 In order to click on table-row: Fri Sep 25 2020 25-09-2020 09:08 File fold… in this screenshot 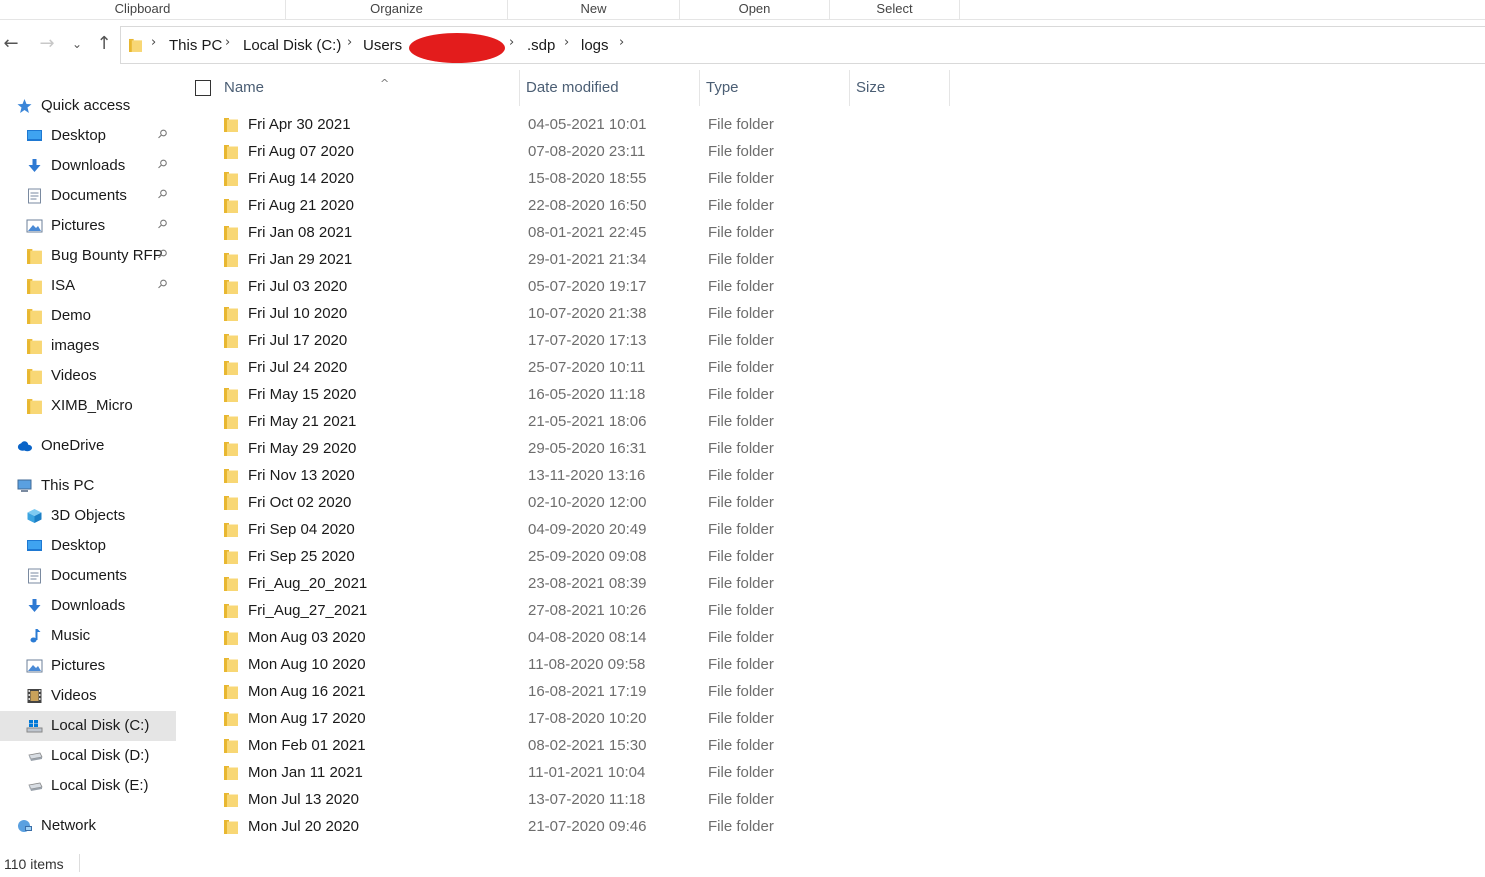, I will do `click(571, 557)`.